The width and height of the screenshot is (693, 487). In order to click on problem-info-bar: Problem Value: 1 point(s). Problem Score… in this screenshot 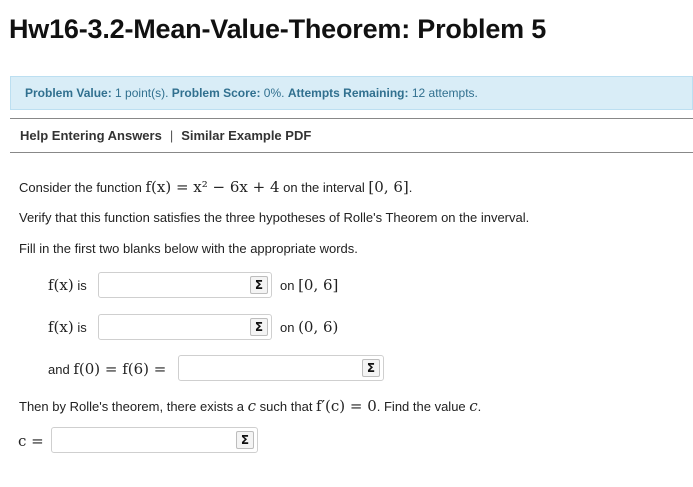, I will do `click(351, 93)`.